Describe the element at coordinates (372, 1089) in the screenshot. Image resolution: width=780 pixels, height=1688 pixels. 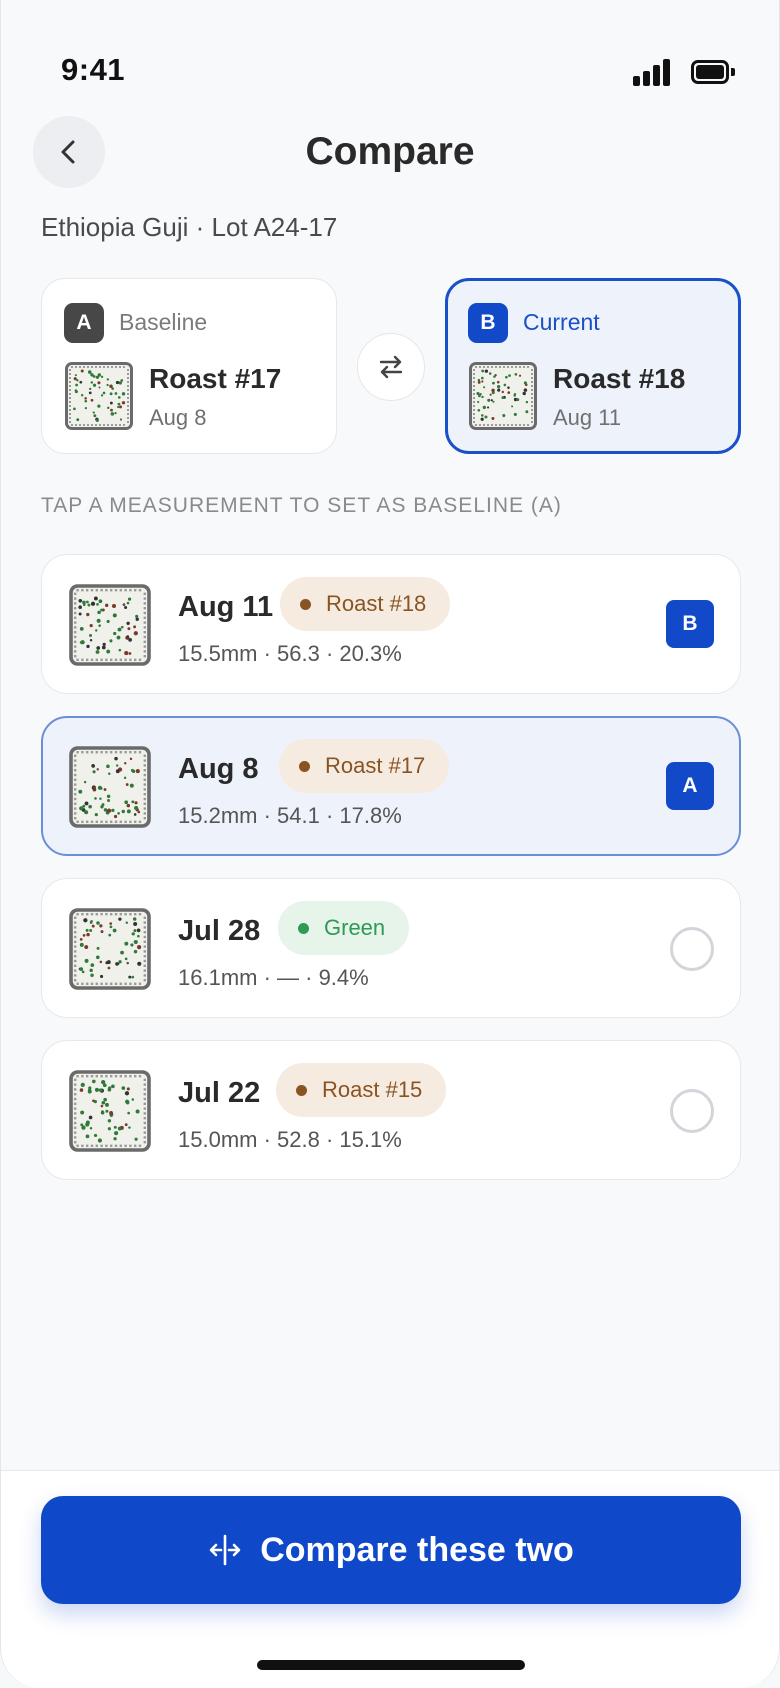
I see `roast-tag-label: Roast #15` at that location.